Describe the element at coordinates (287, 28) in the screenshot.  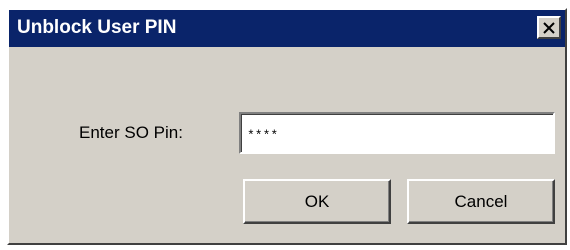
I see `title-bar: Unblock User PIN` at that location.